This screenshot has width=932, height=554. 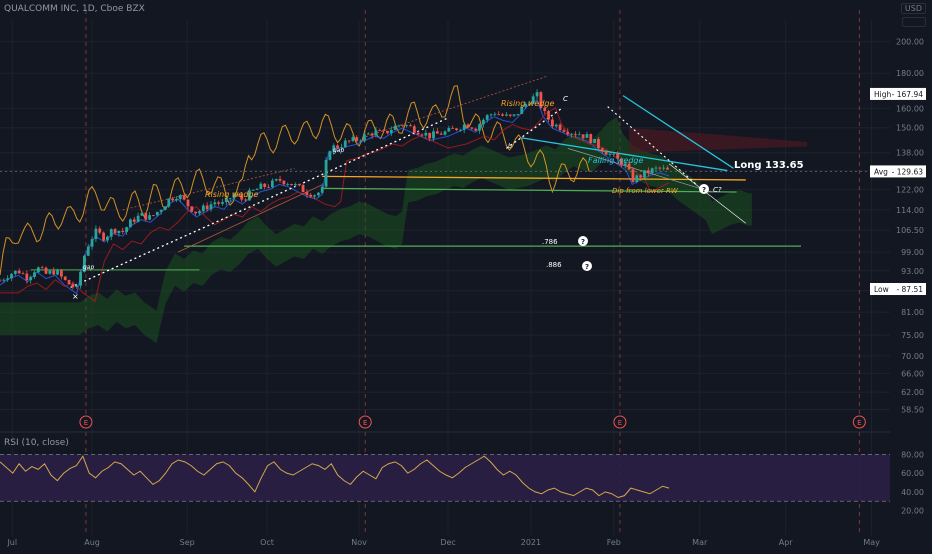 I want to click on rsi-tick-label: 40.00, so click(x=912, y=492).